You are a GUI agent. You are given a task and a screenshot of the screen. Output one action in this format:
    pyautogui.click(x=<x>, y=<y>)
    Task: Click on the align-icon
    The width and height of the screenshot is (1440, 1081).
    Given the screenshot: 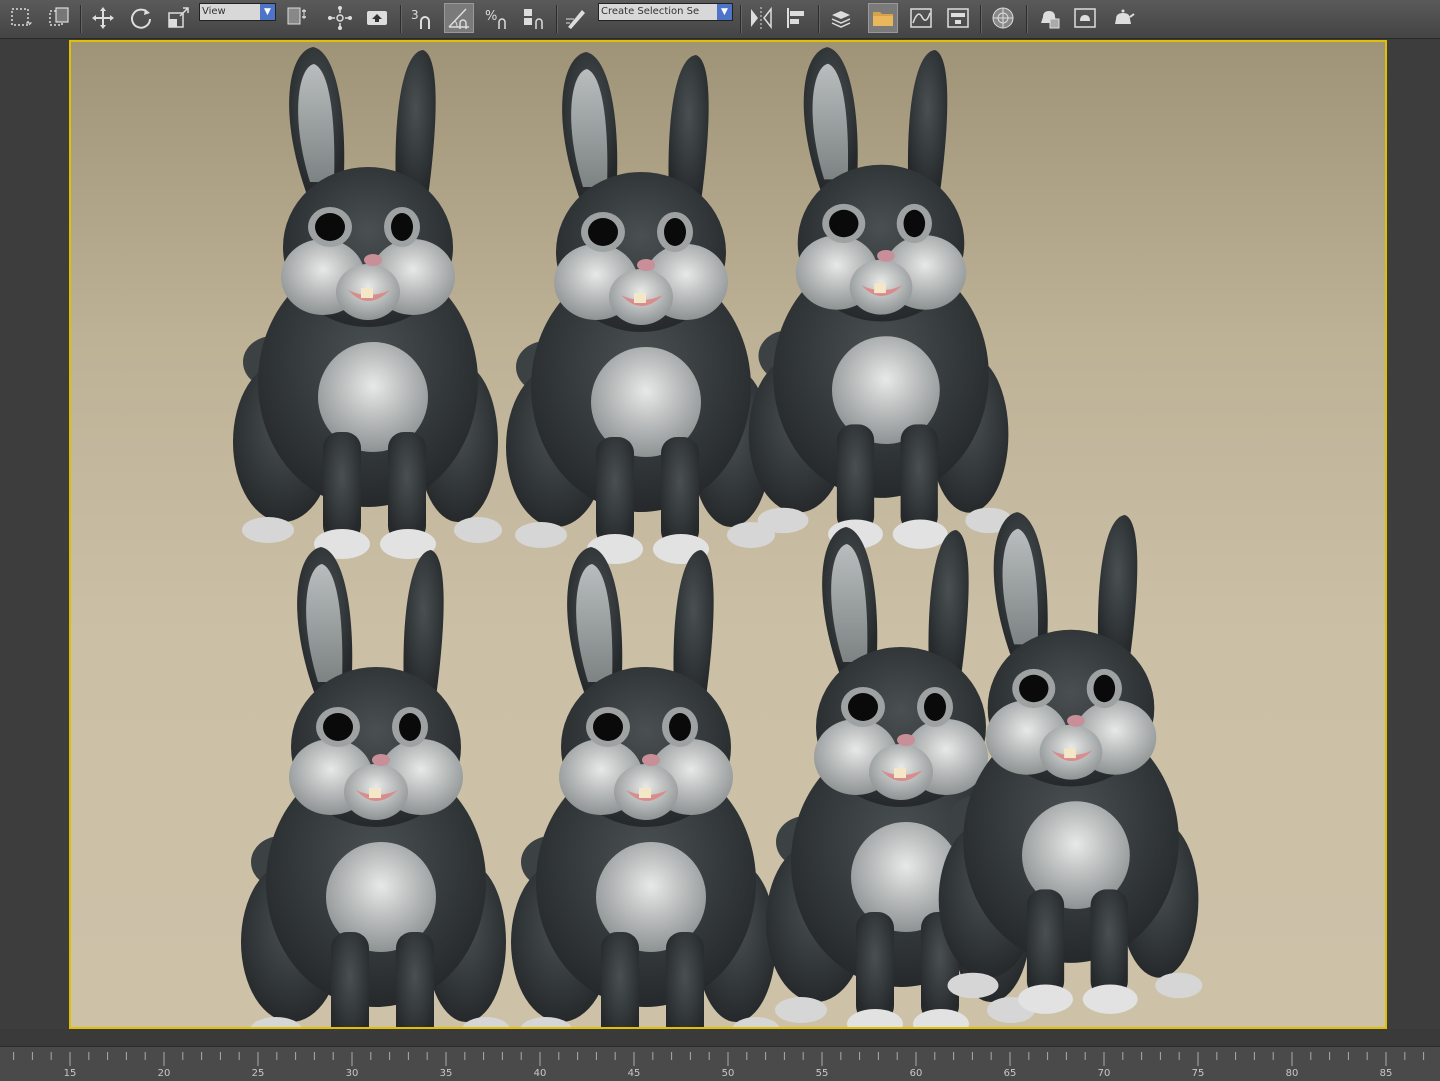 What is the action you would take?
    pyautogui.click(x=797, y=18)
    